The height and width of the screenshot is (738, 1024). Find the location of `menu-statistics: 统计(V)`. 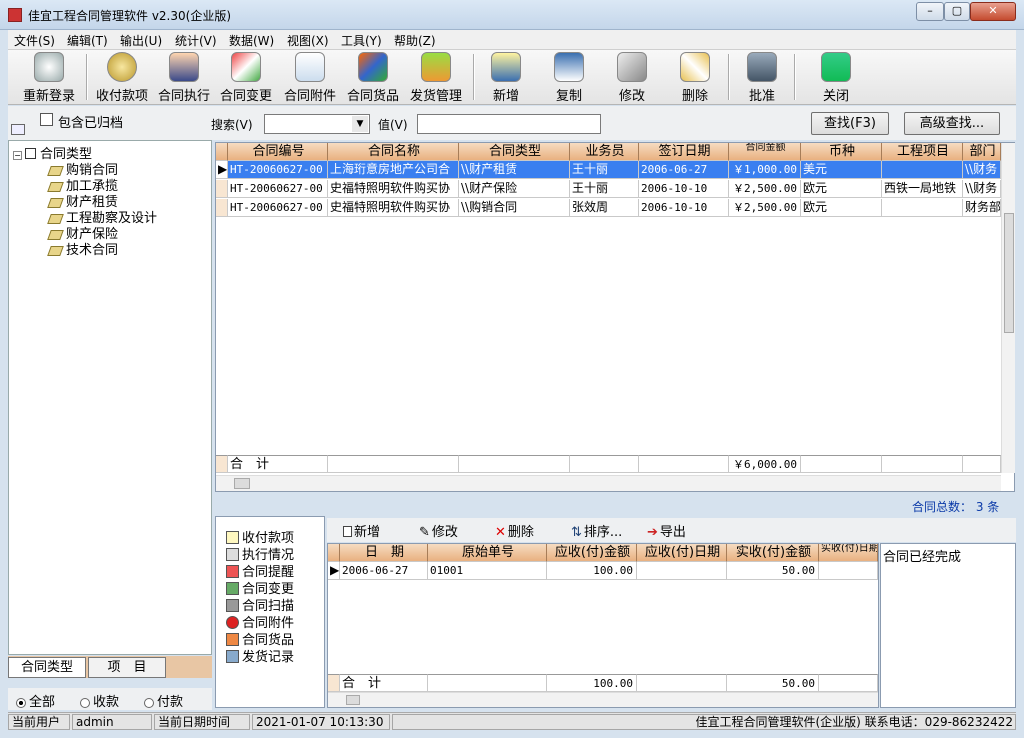

menu-statistics: 统计(V) is located at coordinates (196, 40).